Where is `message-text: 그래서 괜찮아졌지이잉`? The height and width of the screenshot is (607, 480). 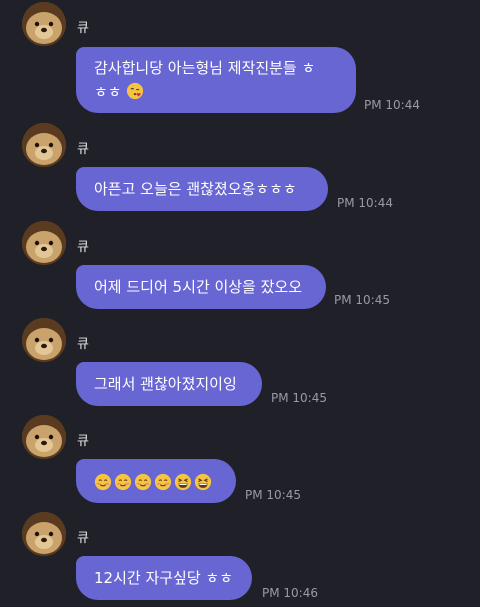
message-text: 그래서 괜찮아졌지이잉 is located at coordinates (165, 384).